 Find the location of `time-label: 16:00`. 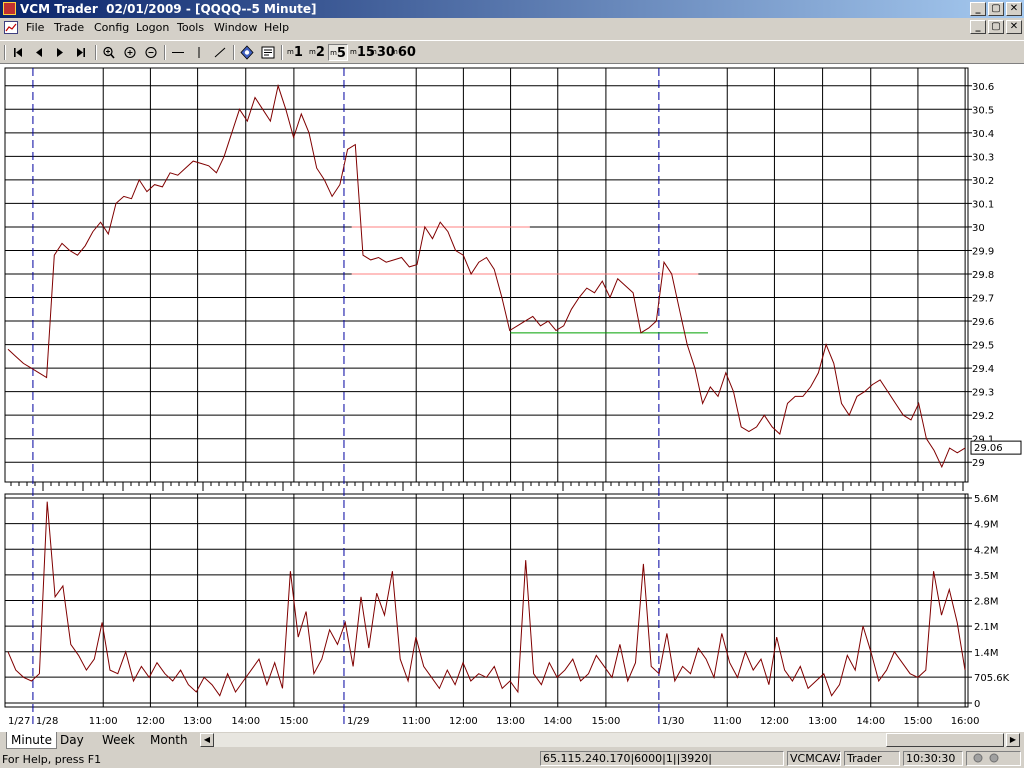

time-label: 16:00 is located at coordinates (965, 721).